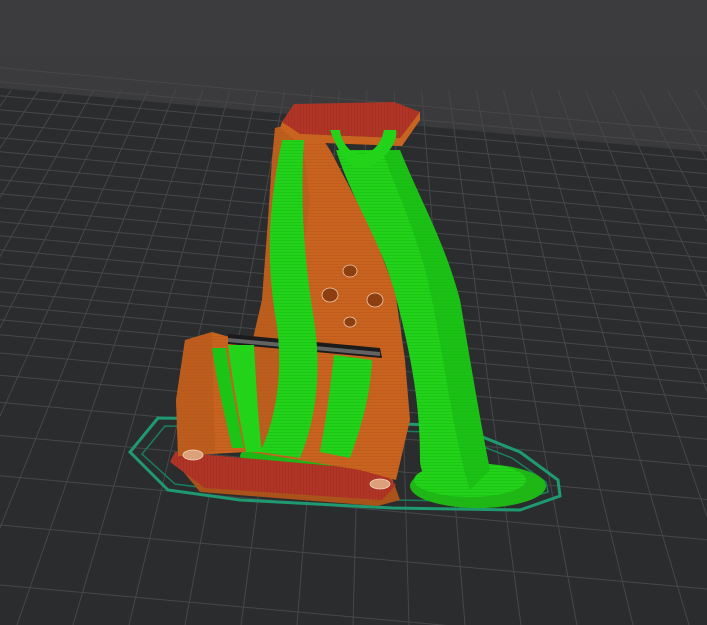 The image size is (707, 625). What do you see at coordinates (351, 120) in the screenshot?
I see `model-top-plate` at bounding box center [351, 120].